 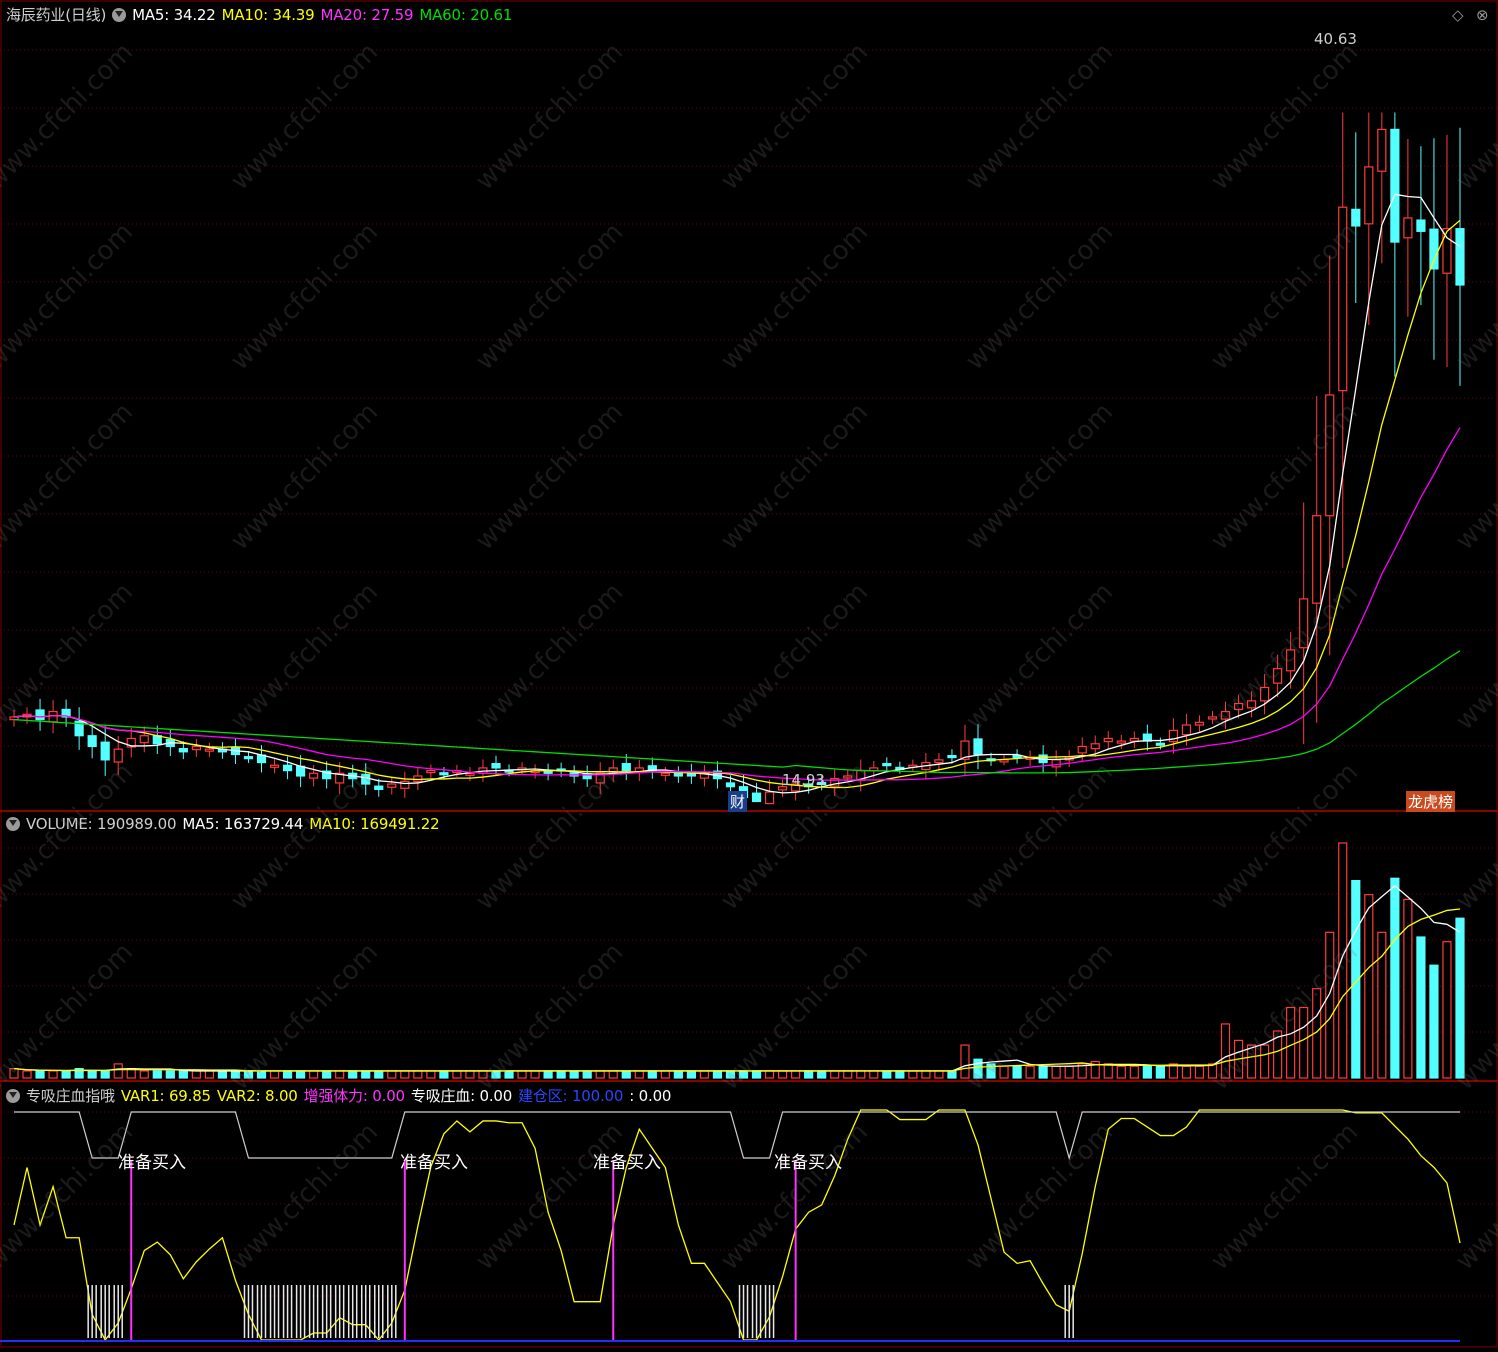 What do you see at coordinates (354, 1096) in the screenshot?
I see `zqtl-legend: 增强体力: 0.00` at bounding box center [354, 1096].